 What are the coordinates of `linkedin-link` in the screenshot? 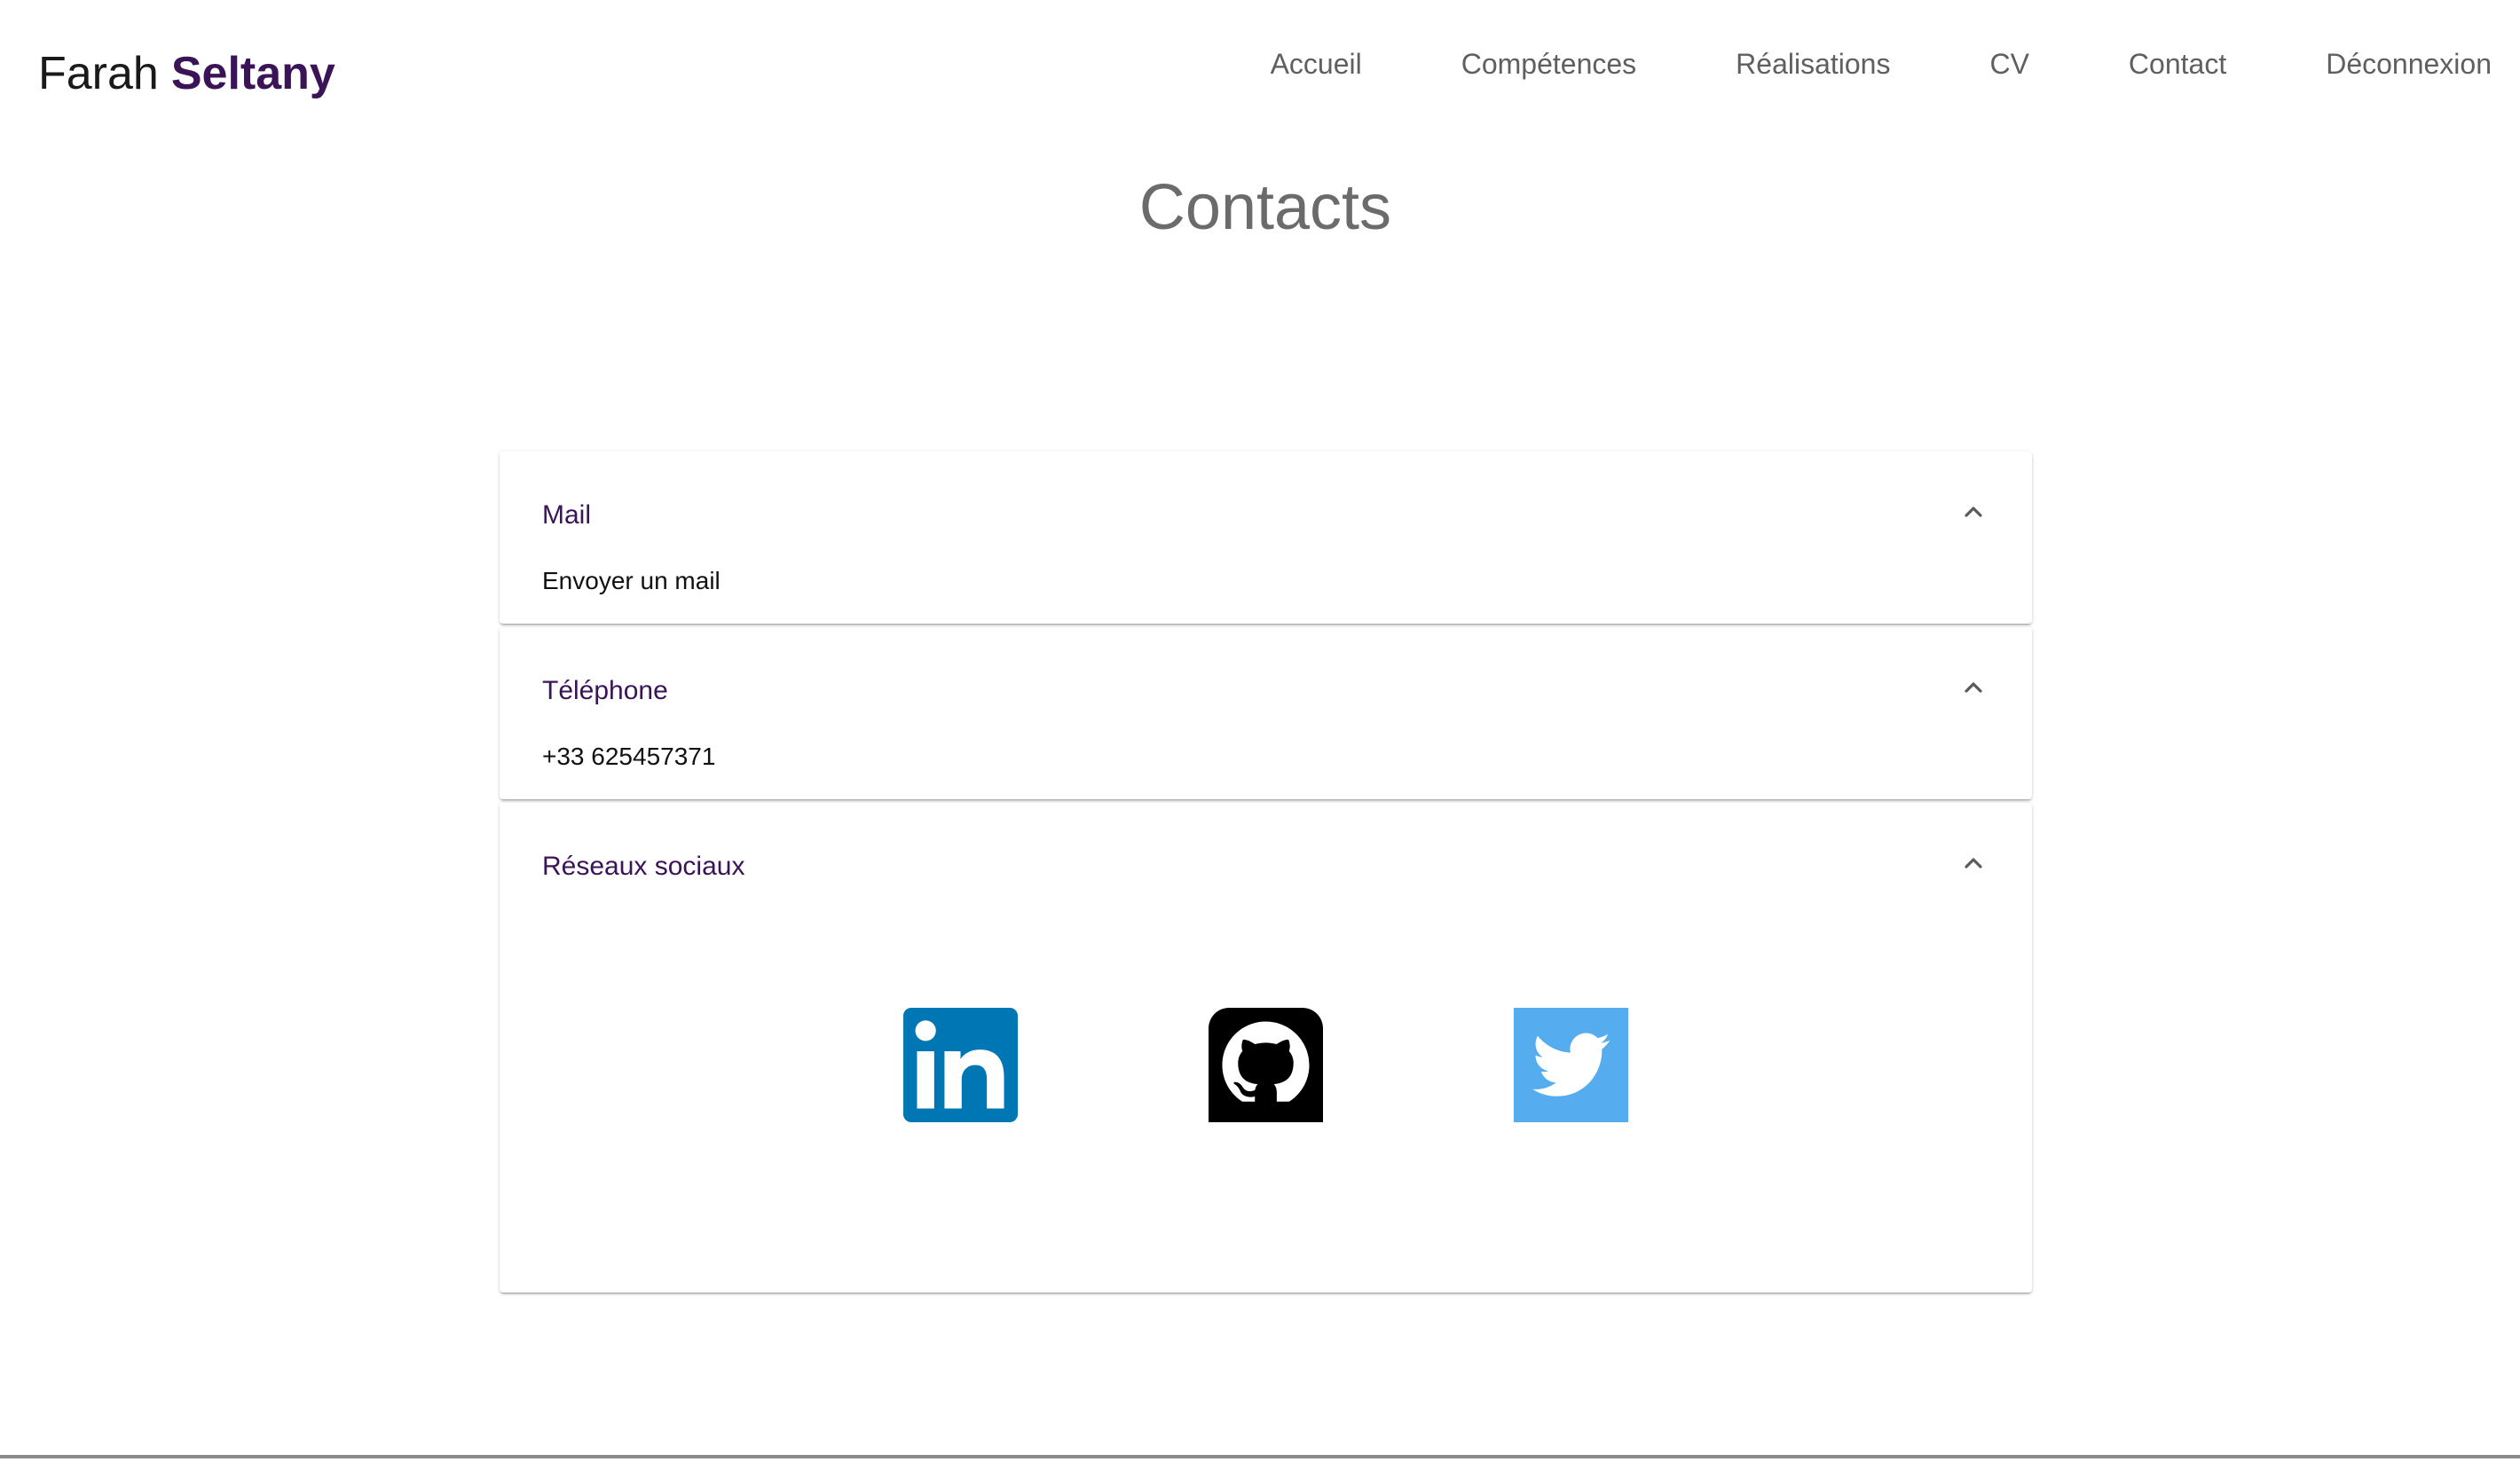 It's located at (960, 1065).